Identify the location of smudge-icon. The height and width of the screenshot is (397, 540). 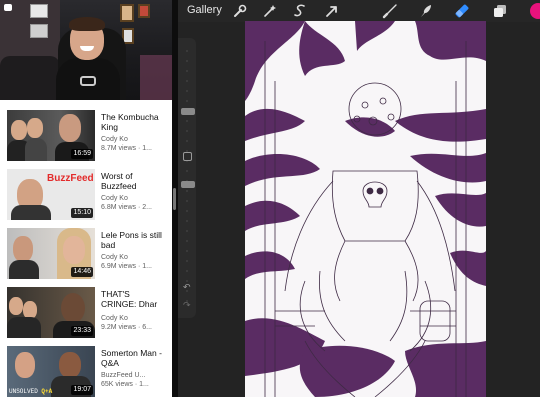
(426, 11).